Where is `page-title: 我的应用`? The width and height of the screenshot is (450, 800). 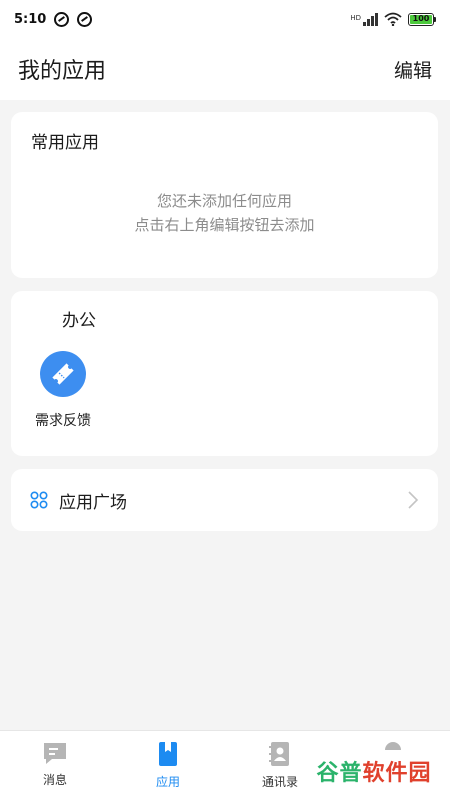
page-title: 我的应用 is located at coordinates (62, 71).